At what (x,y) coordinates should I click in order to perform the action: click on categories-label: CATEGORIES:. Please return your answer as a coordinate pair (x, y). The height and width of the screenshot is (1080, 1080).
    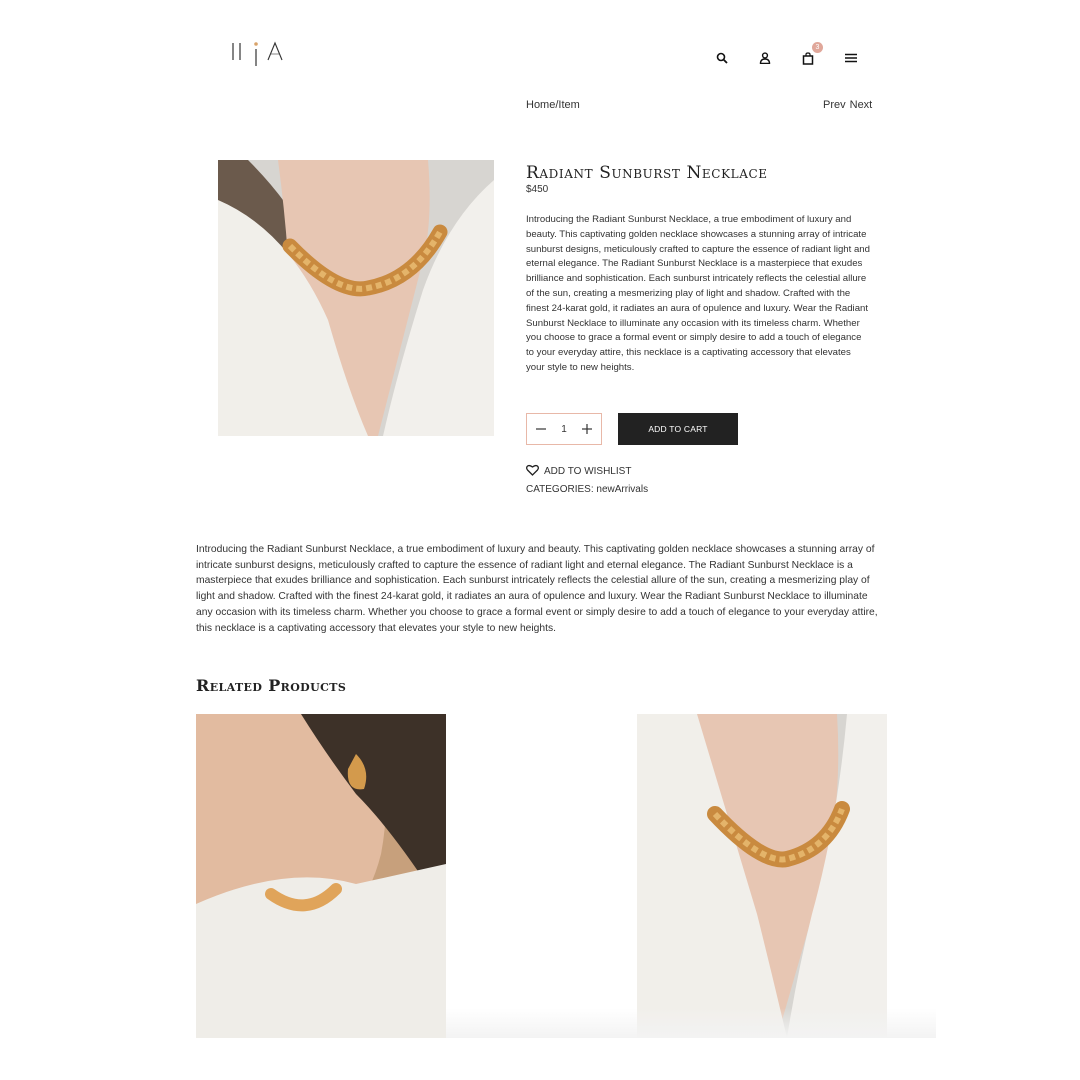
    Looking at the image, I should click on (560, 489).